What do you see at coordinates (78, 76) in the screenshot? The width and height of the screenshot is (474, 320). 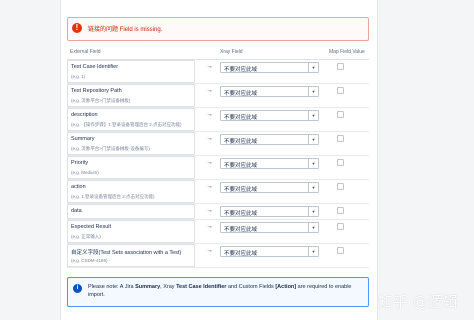 I see `external-field-example: (e.g. 1)` at bounding box center [78, 76].